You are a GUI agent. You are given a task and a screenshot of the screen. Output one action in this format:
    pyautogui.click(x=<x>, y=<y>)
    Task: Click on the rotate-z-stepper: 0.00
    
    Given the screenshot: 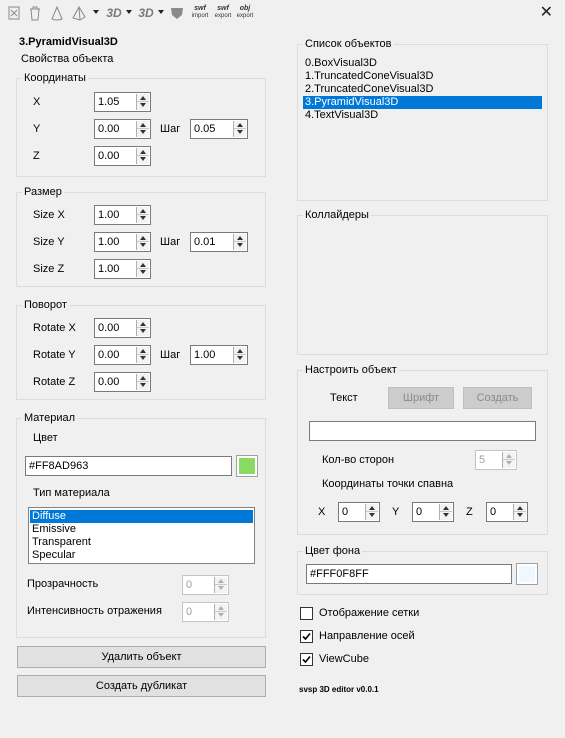 What is the action you would take?
    pyautogui.click(x=122, y=382)
    